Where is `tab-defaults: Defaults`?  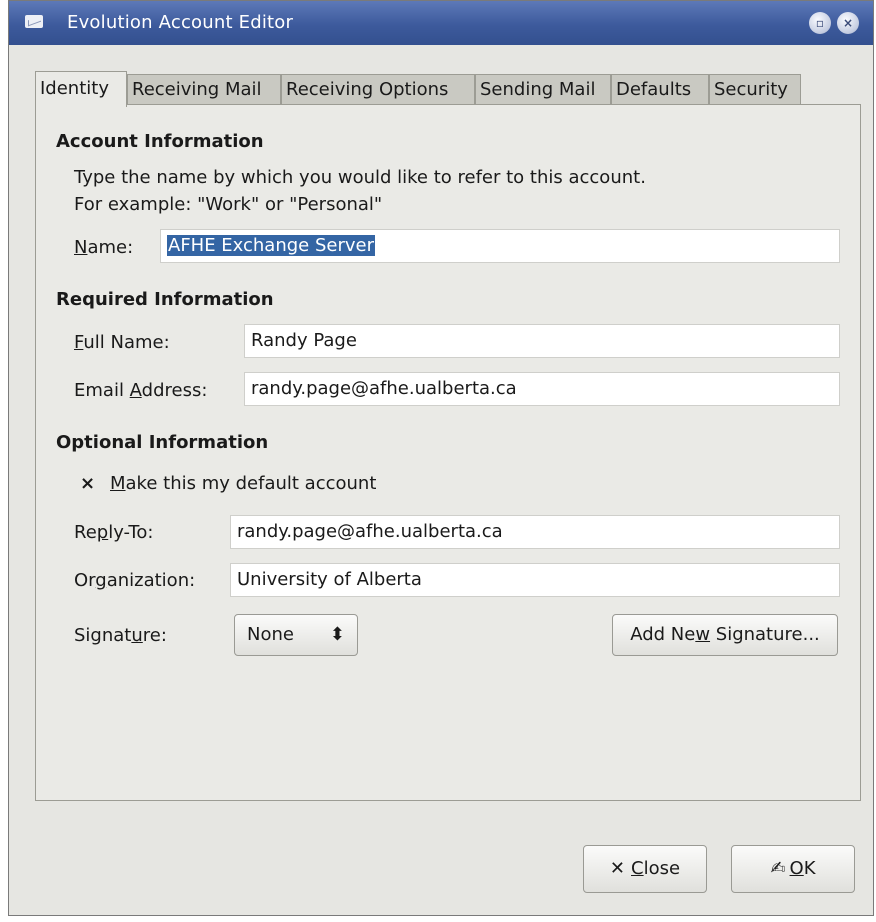
tab-defaults: Defaults is located at coordinates (660, 89).